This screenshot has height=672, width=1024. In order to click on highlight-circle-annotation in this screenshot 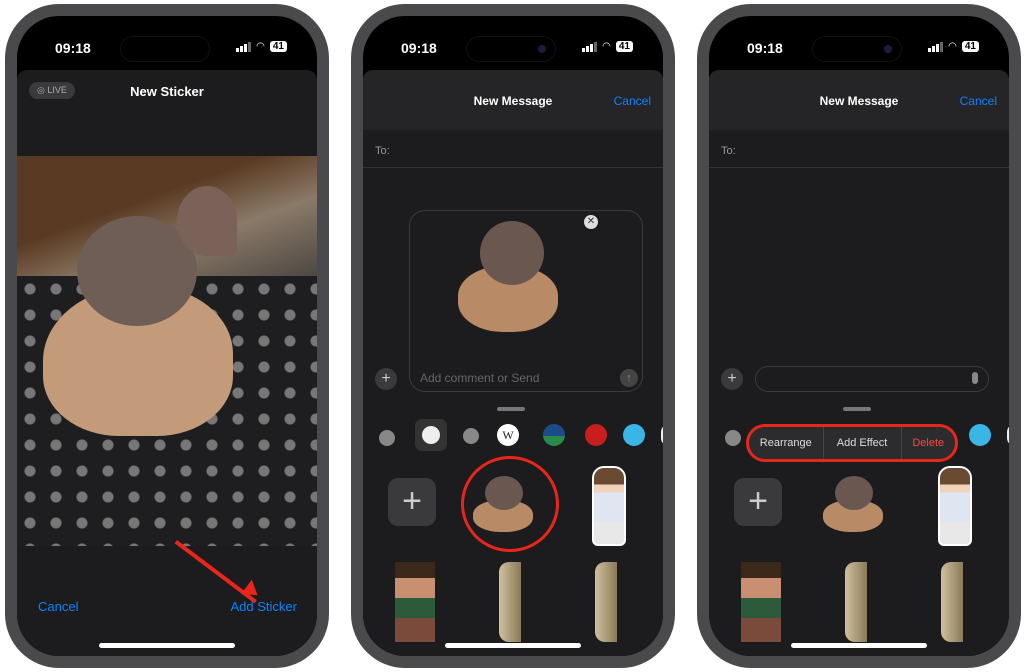, I will do `click(510, 504)`.